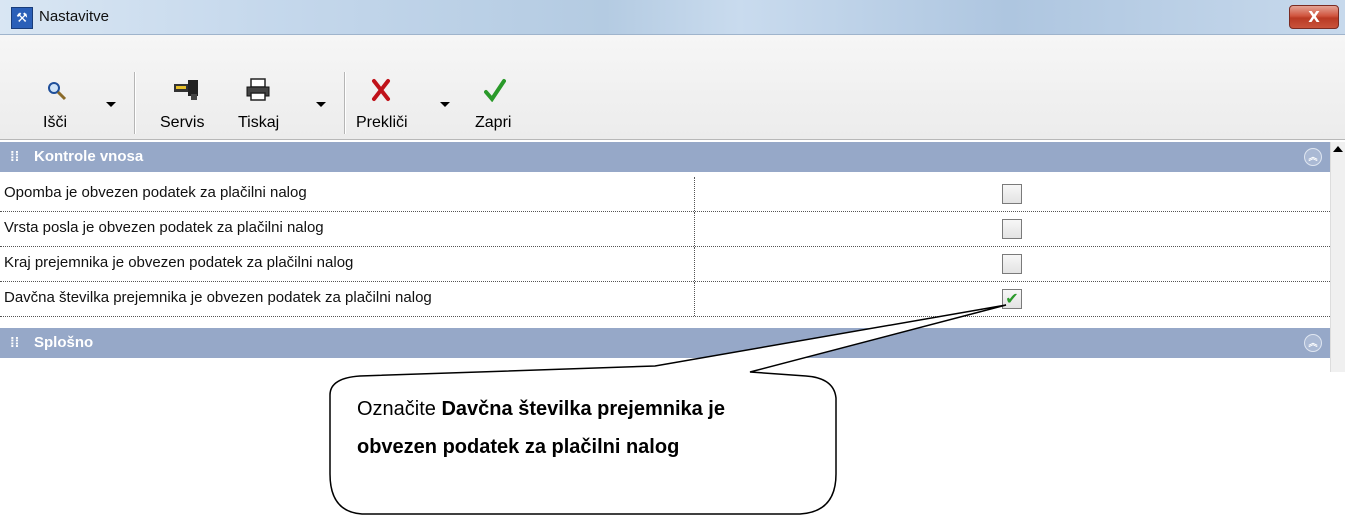  Describe the element at coordinates (74, 16) in the screenshot. I see `window-title: Nastavitve` at that location.